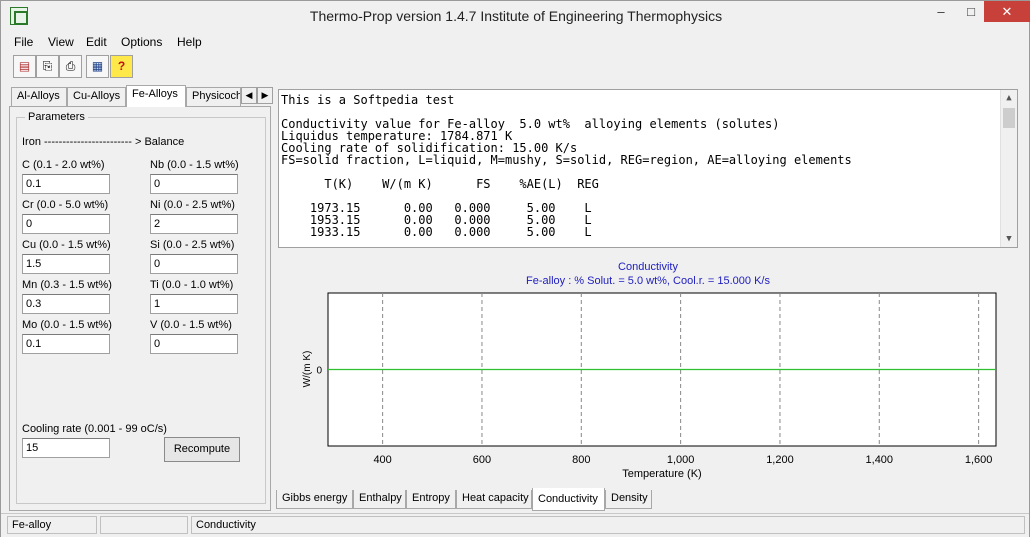 The image size is (1030, 537). Describe the element at coordinates (191, 325) in the screenshot. I see `v-label: V (0.0 - 1.5 wt%)` at that location.